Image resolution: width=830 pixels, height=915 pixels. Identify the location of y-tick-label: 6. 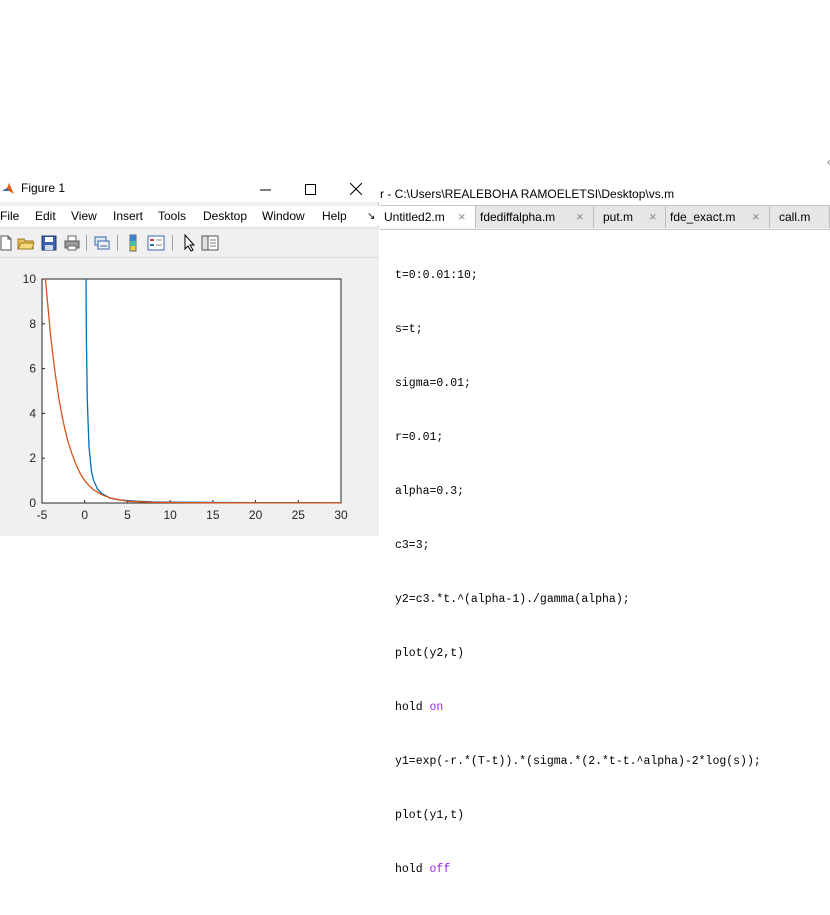
(32, 369).